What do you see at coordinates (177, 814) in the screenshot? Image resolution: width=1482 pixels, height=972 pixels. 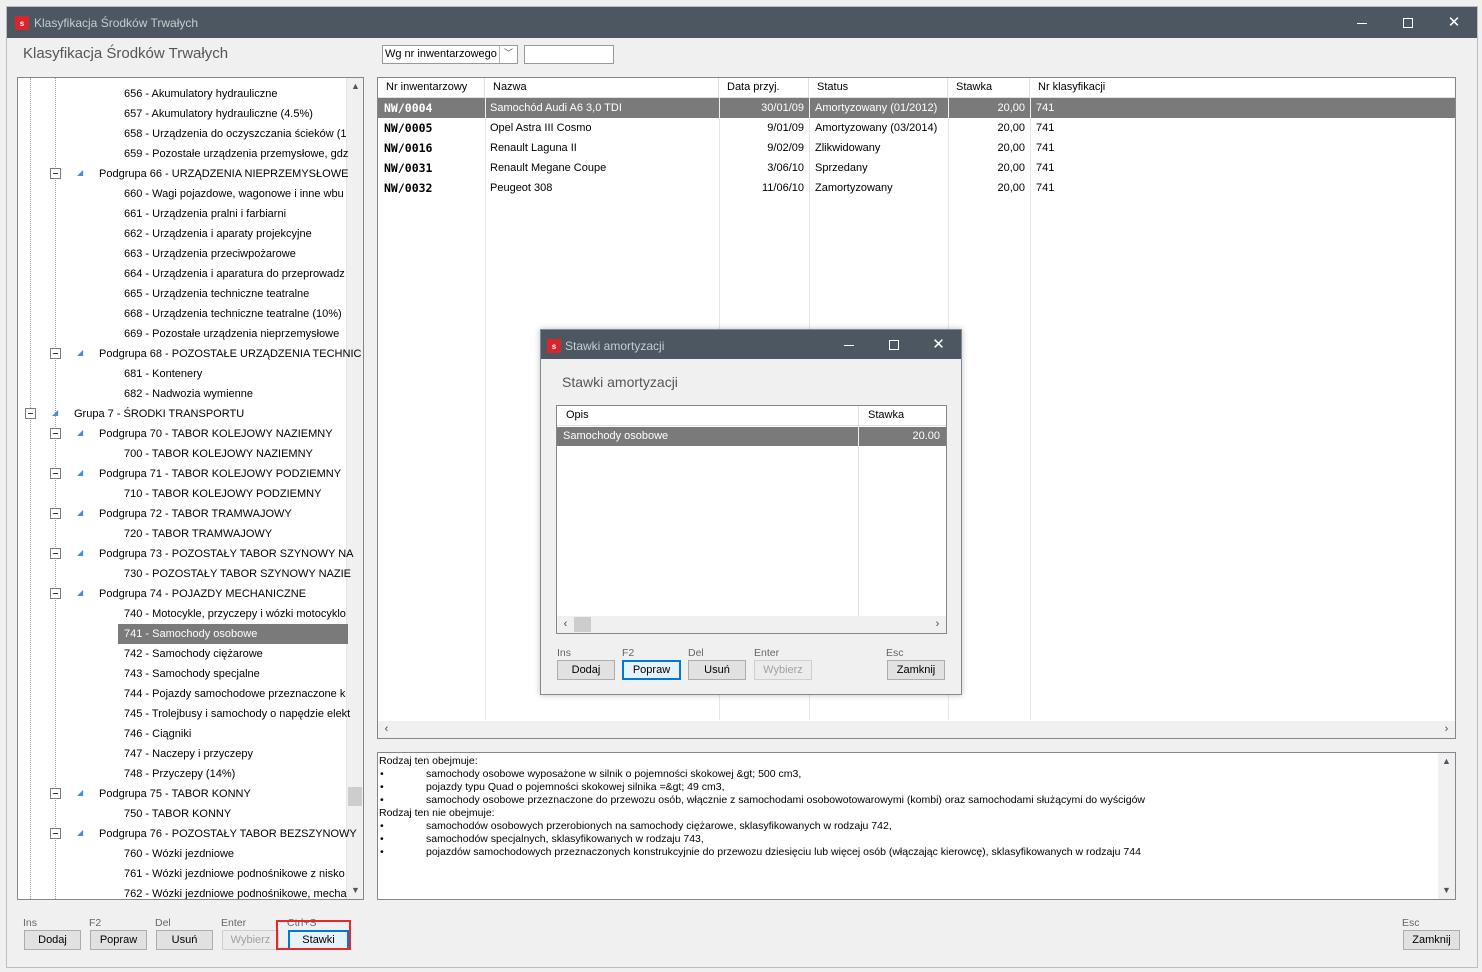 I see `tree-item: 750 - TABOR KONNY` at bounding box center [177, 814].